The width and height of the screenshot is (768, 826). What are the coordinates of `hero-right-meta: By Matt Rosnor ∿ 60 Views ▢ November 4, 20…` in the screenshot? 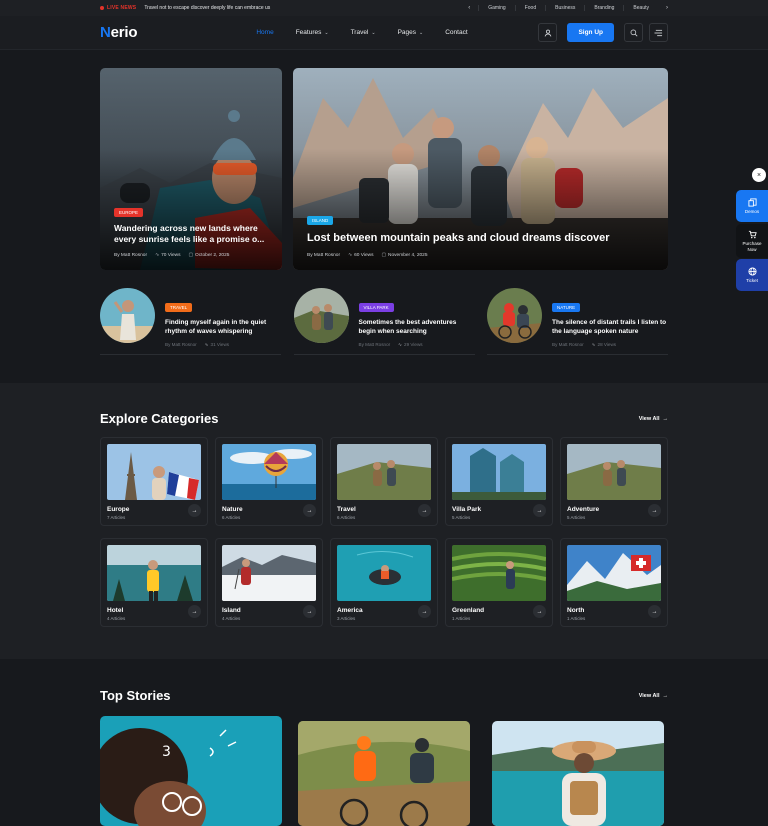 It's located at (367, 255).